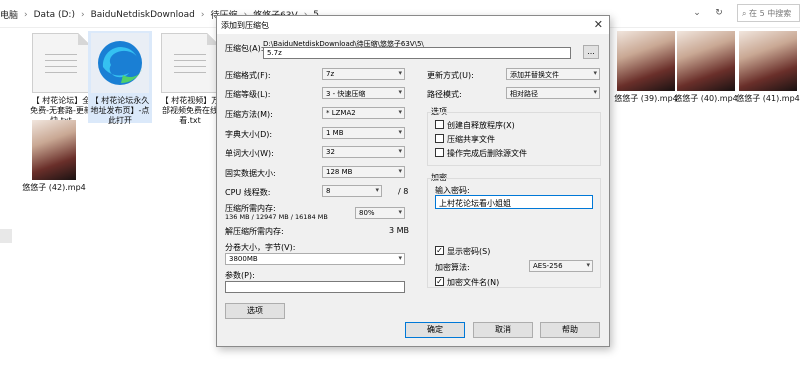  I want to click on dialog-titlebar: 添加到压缩包 ✕, so click(413, 25).